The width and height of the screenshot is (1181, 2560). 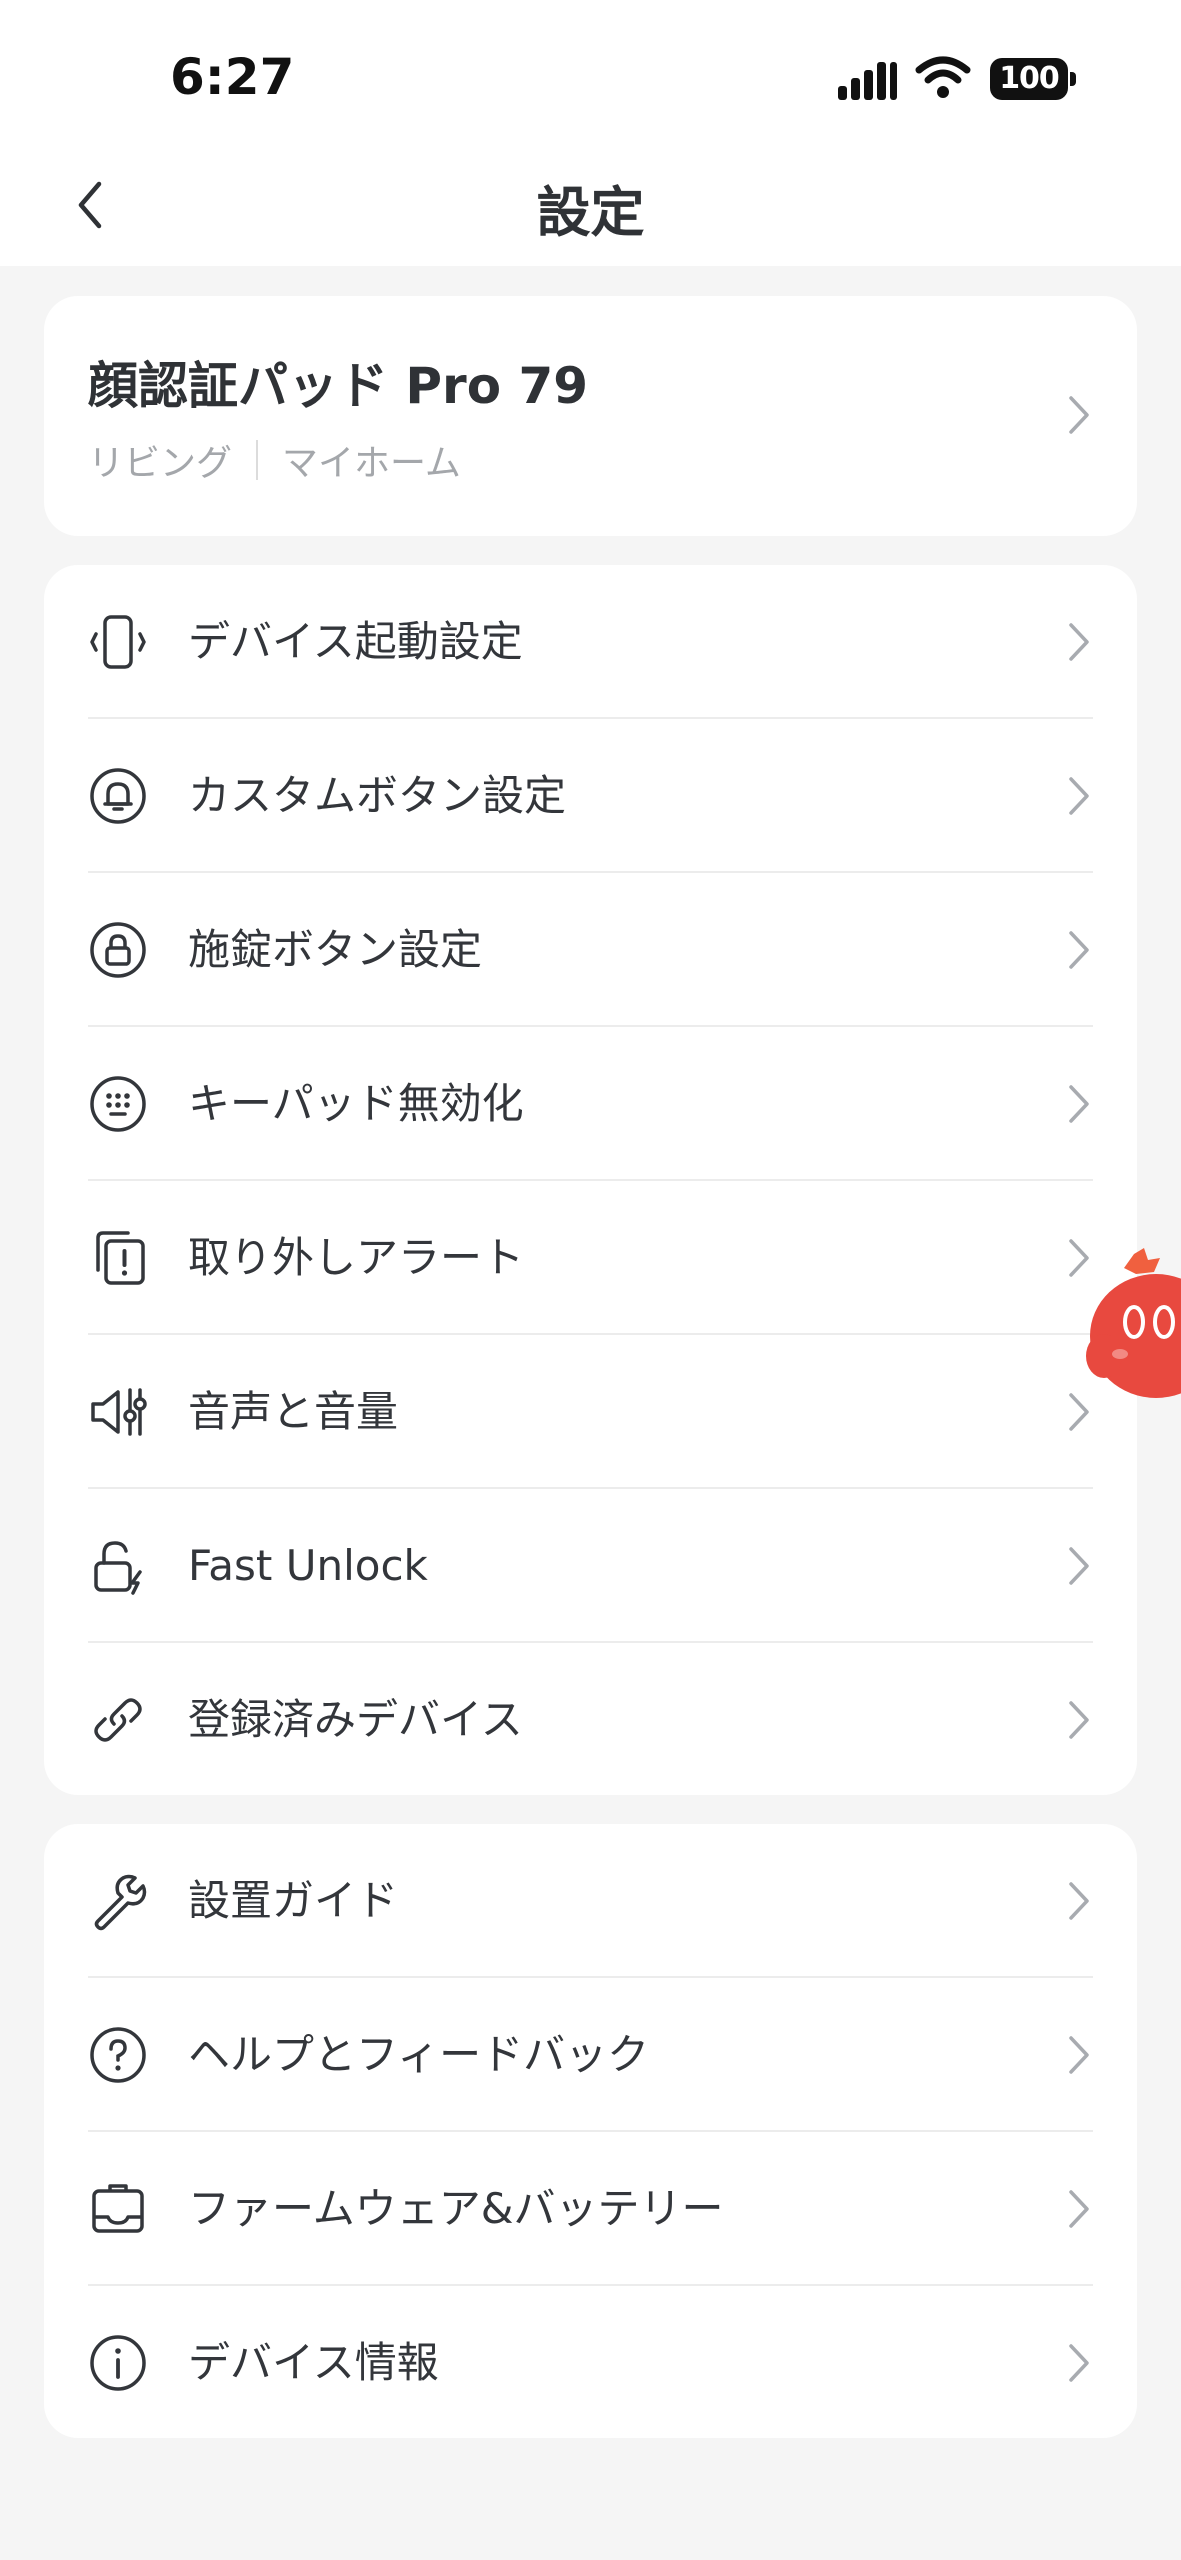 What do you see at coordinates (943, 77) in the screenshot?
I see `wifi-icon` at bounding box center [943, 77].